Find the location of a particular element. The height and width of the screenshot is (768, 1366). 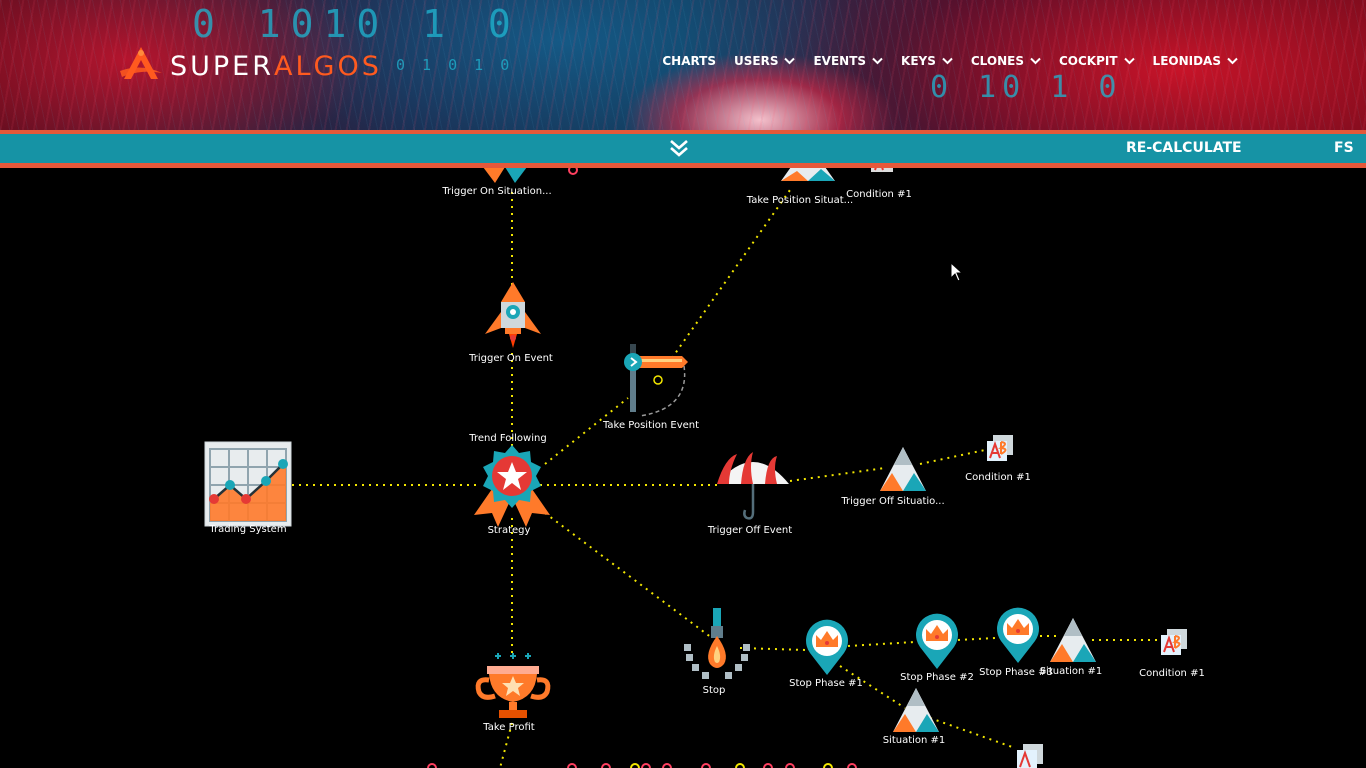

stop-phase-1-node is located at coordinates (827, 648).